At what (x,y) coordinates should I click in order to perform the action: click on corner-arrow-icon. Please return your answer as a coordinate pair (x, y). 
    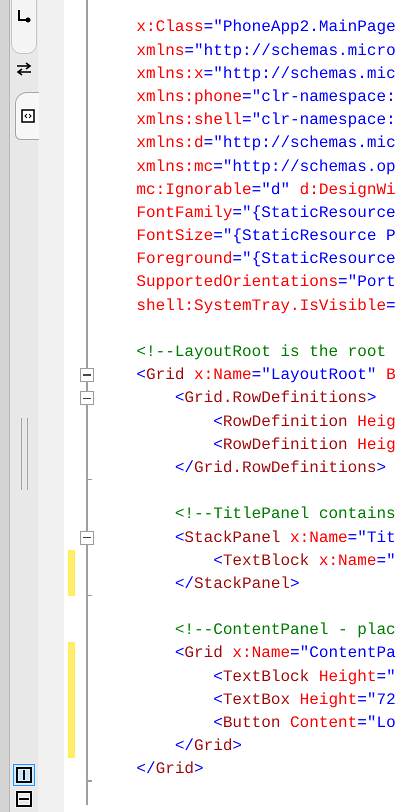
    Looking at the image, I should click on (24, 17).